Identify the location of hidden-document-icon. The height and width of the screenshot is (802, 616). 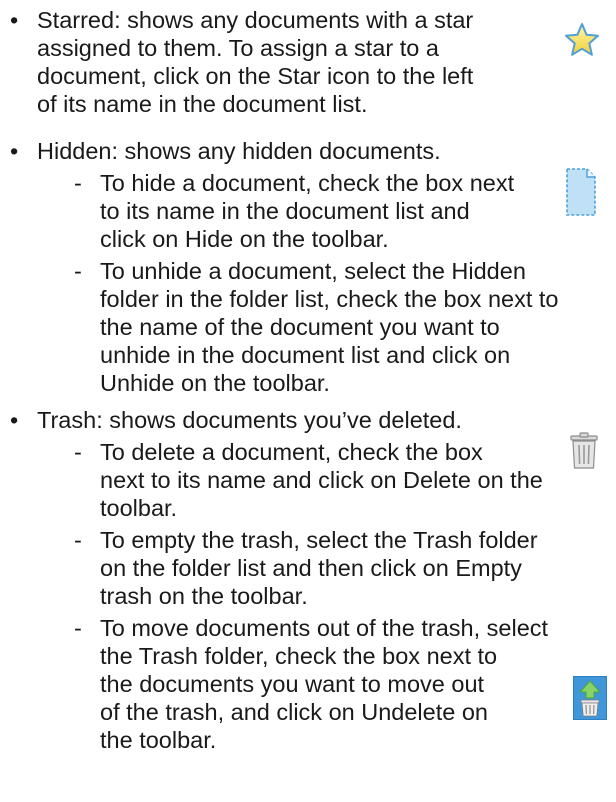
(581, 192).